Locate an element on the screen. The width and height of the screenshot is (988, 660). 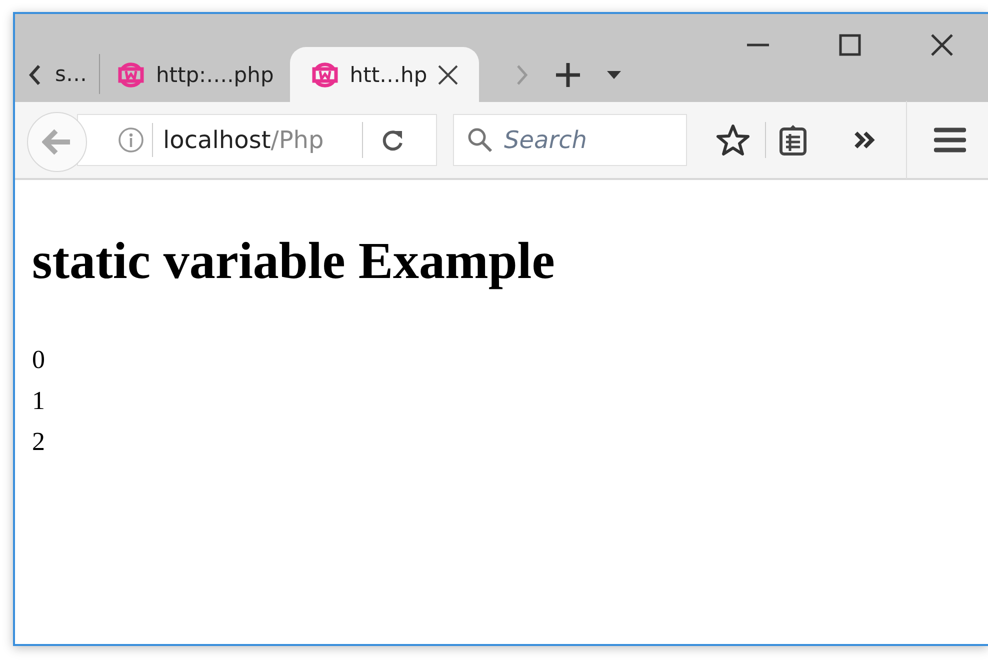
star-icon is located at coordinates (733, 140).